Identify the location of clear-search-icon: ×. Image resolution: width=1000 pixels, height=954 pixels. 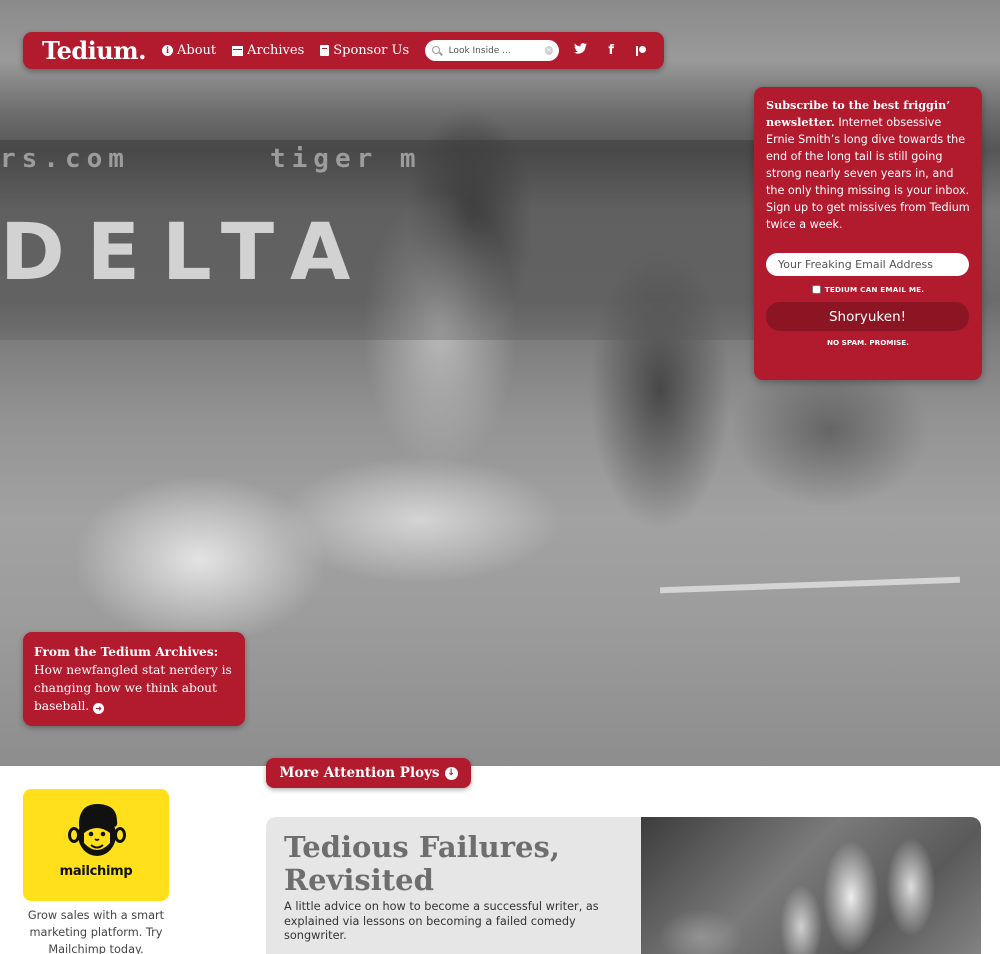
(549, 50).